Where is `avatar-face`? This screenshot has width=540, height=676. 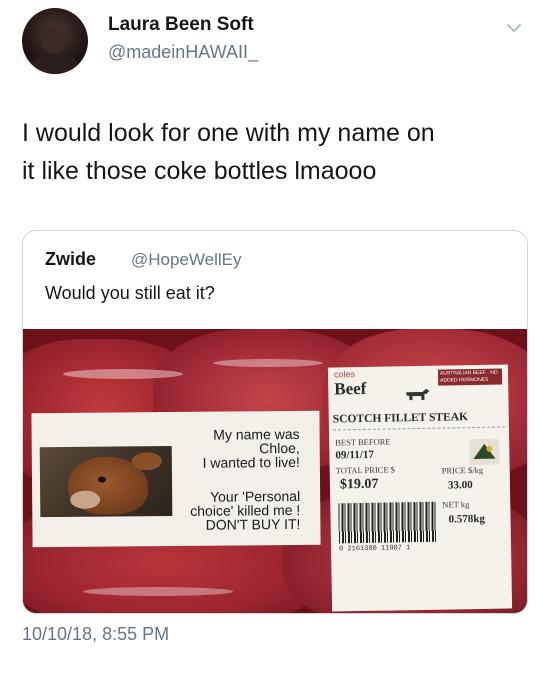 avatar-face is located at coordinates (54, 40).